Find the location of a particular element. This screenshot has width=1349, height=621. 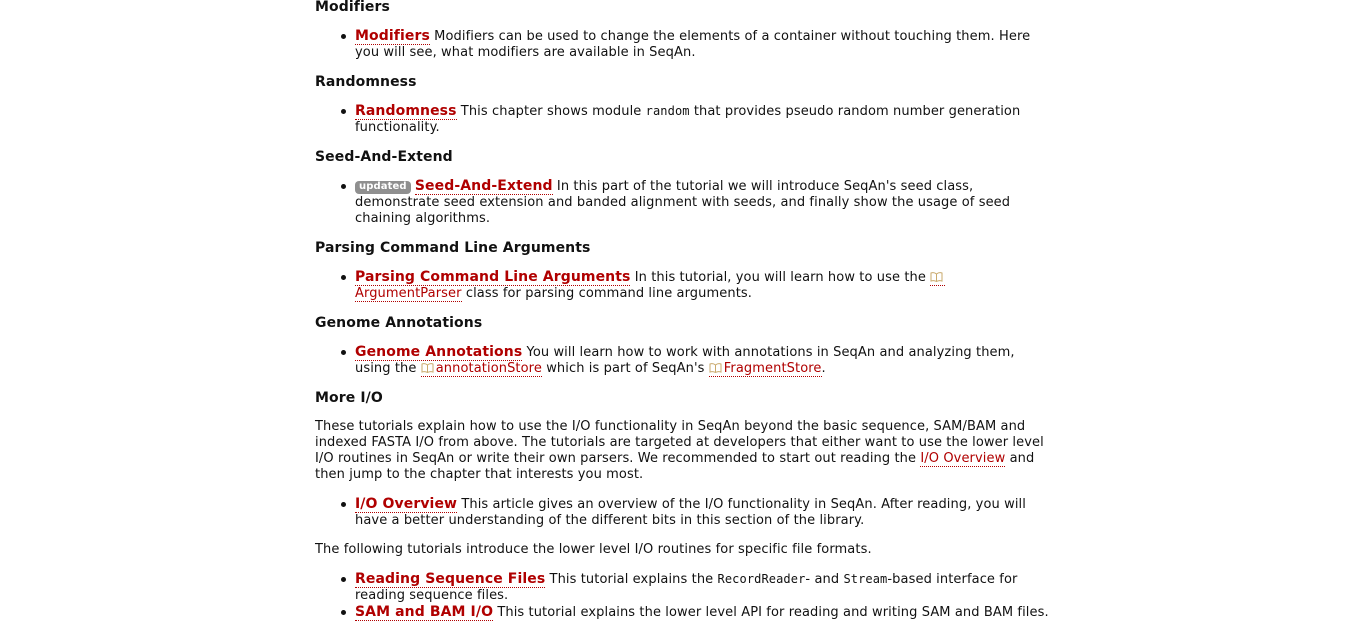

ref-annotation-store: annotationStore is located at coordinates (481, 369).